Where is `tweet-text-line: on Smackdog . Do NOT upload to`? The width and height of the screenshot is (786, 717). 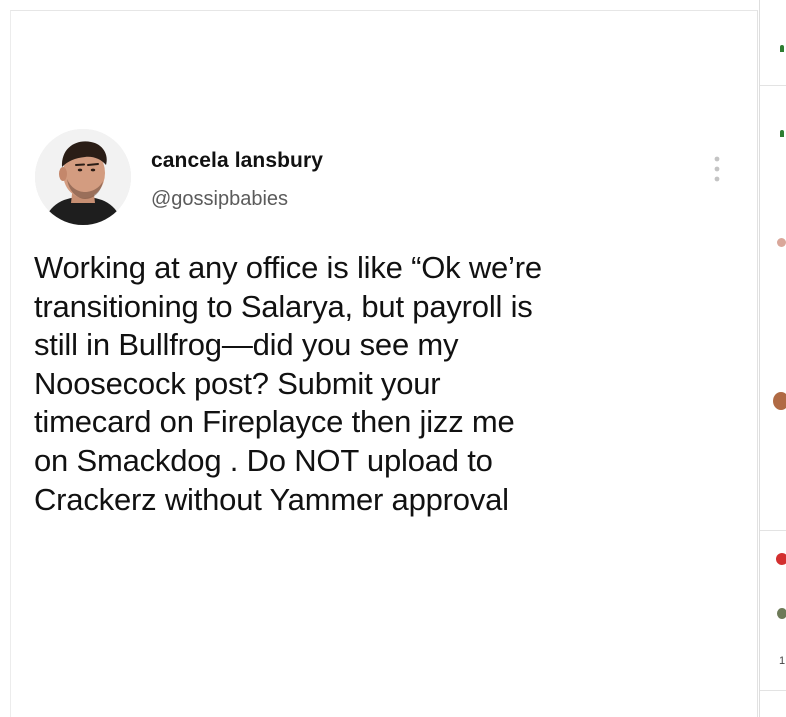 tweet-text-line: on Smackdog . Do NOT upload to is located at coordinates (263, 460).